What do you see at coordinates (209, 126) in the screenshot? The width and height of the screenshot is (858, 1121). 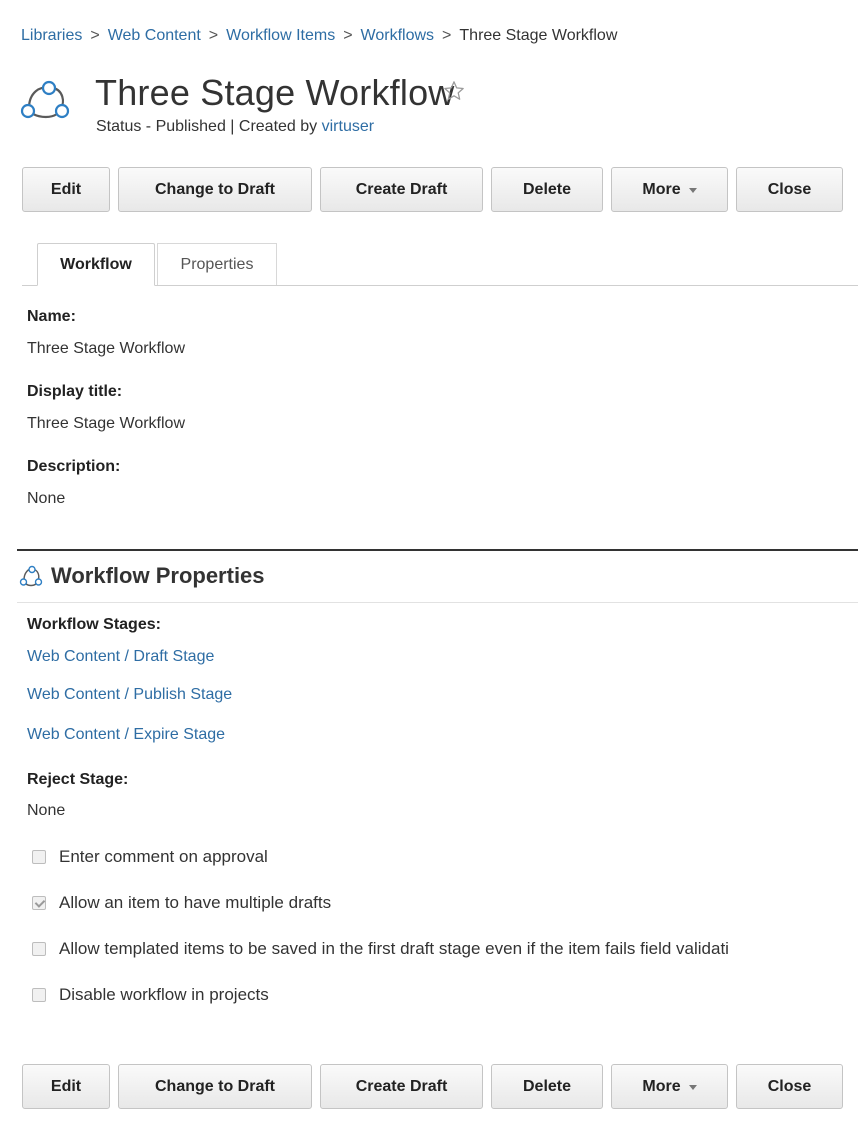 I see `status-text: Status - Published | Created by` at bounding box center [209, 126].